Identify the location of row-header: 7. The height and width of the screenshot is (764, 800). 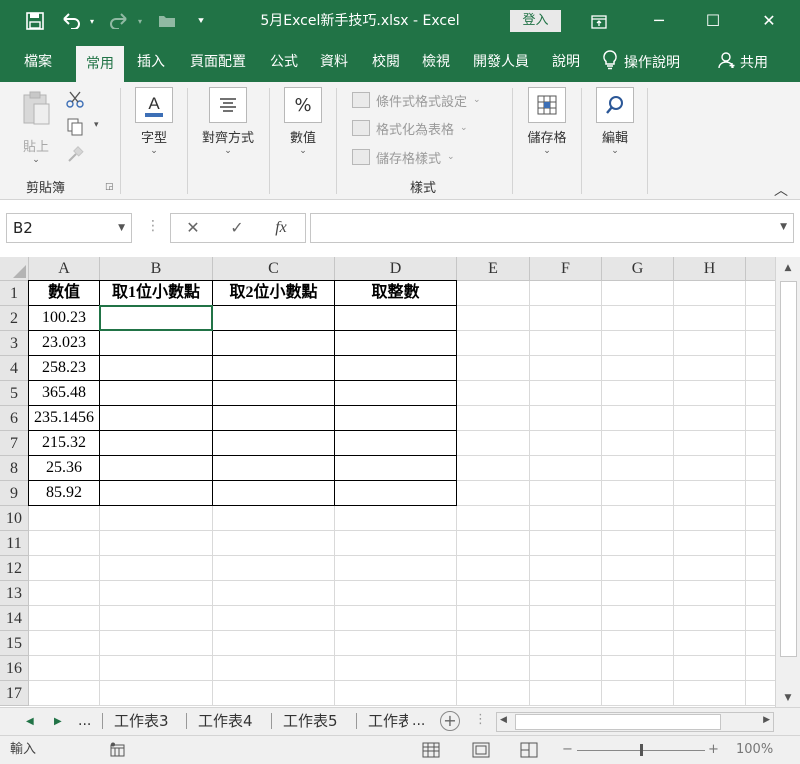
(14, 443).